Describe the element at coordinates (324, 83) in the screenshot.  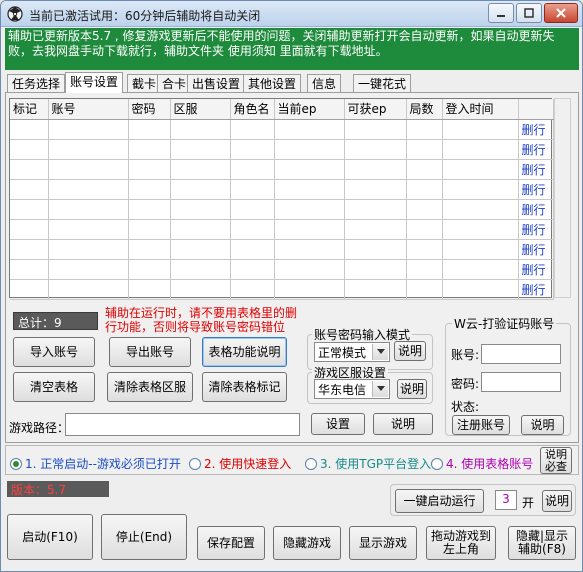
I see `tab-info: 信息` at that location.